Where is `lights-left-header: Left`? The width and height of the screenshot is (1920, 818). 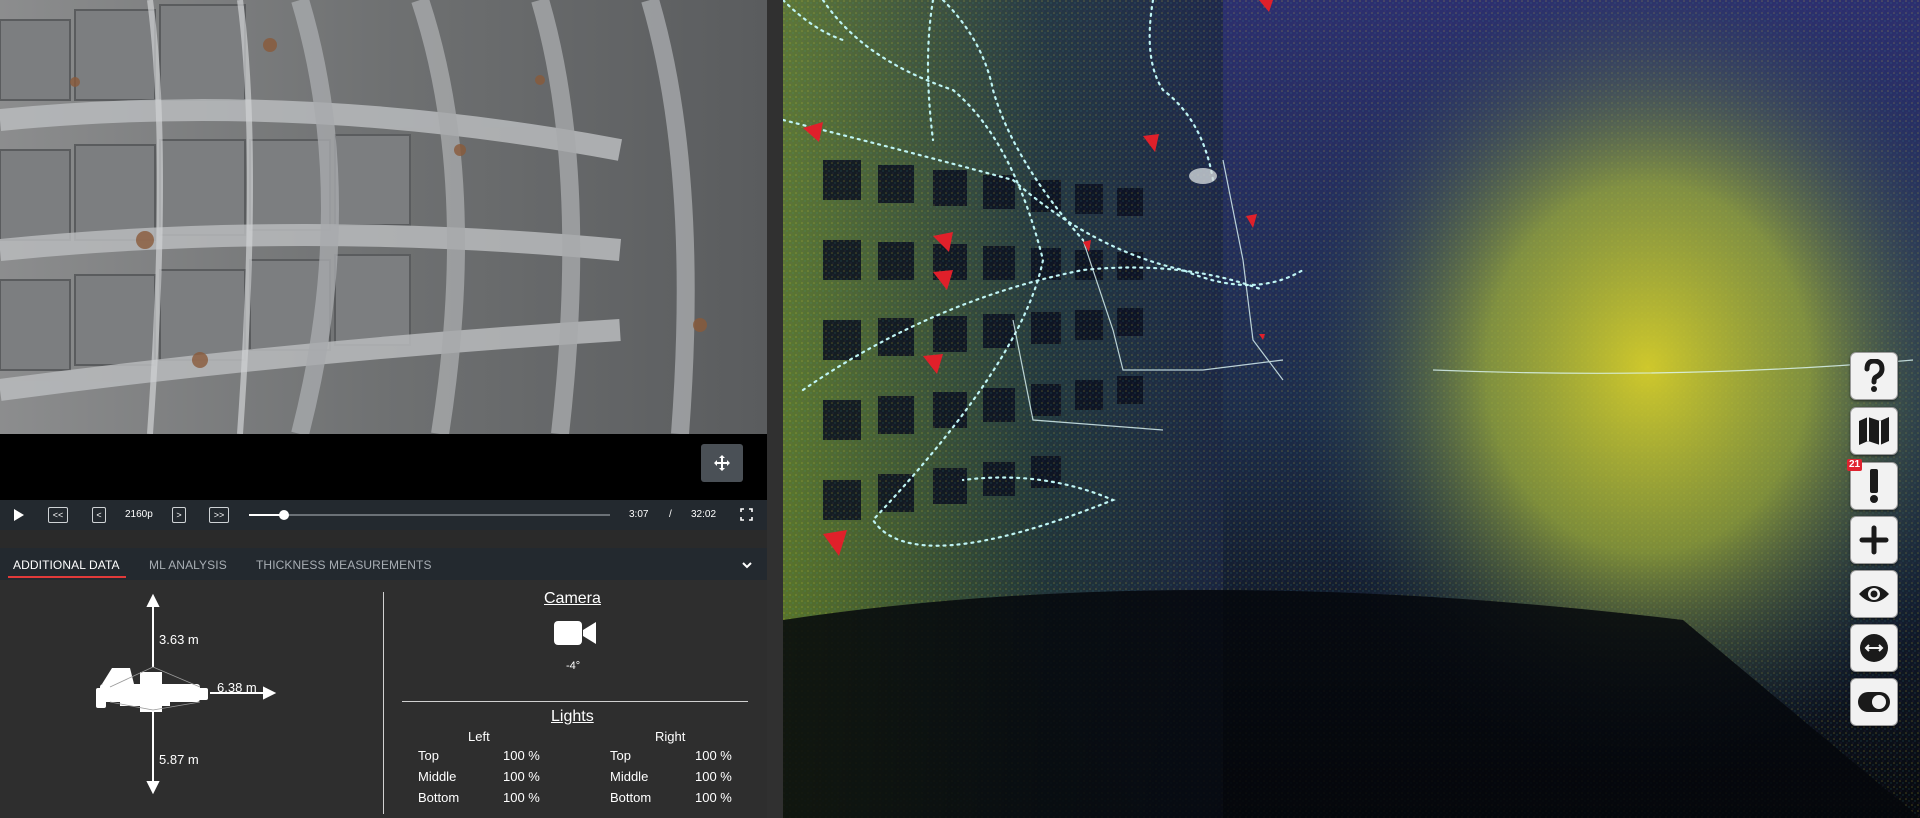 lights-left-header: Left is located at coordinates (479, 736).